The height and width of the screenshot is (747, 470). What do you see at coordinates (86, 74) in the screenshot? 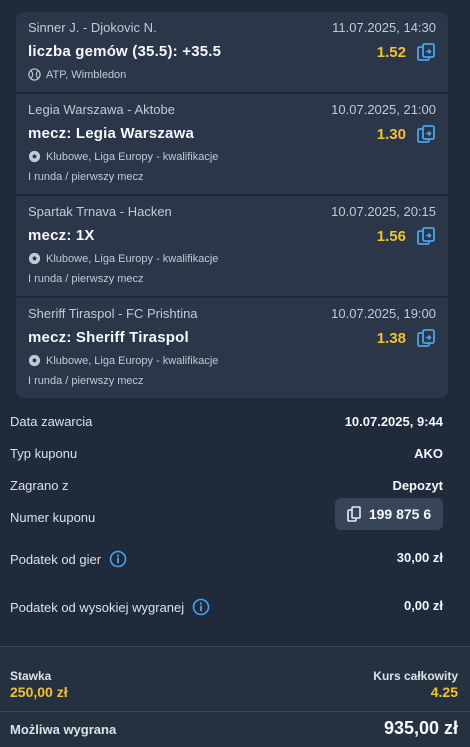
I see `league-text: ATP, Wimbledon` at bounding box center [86, 74].